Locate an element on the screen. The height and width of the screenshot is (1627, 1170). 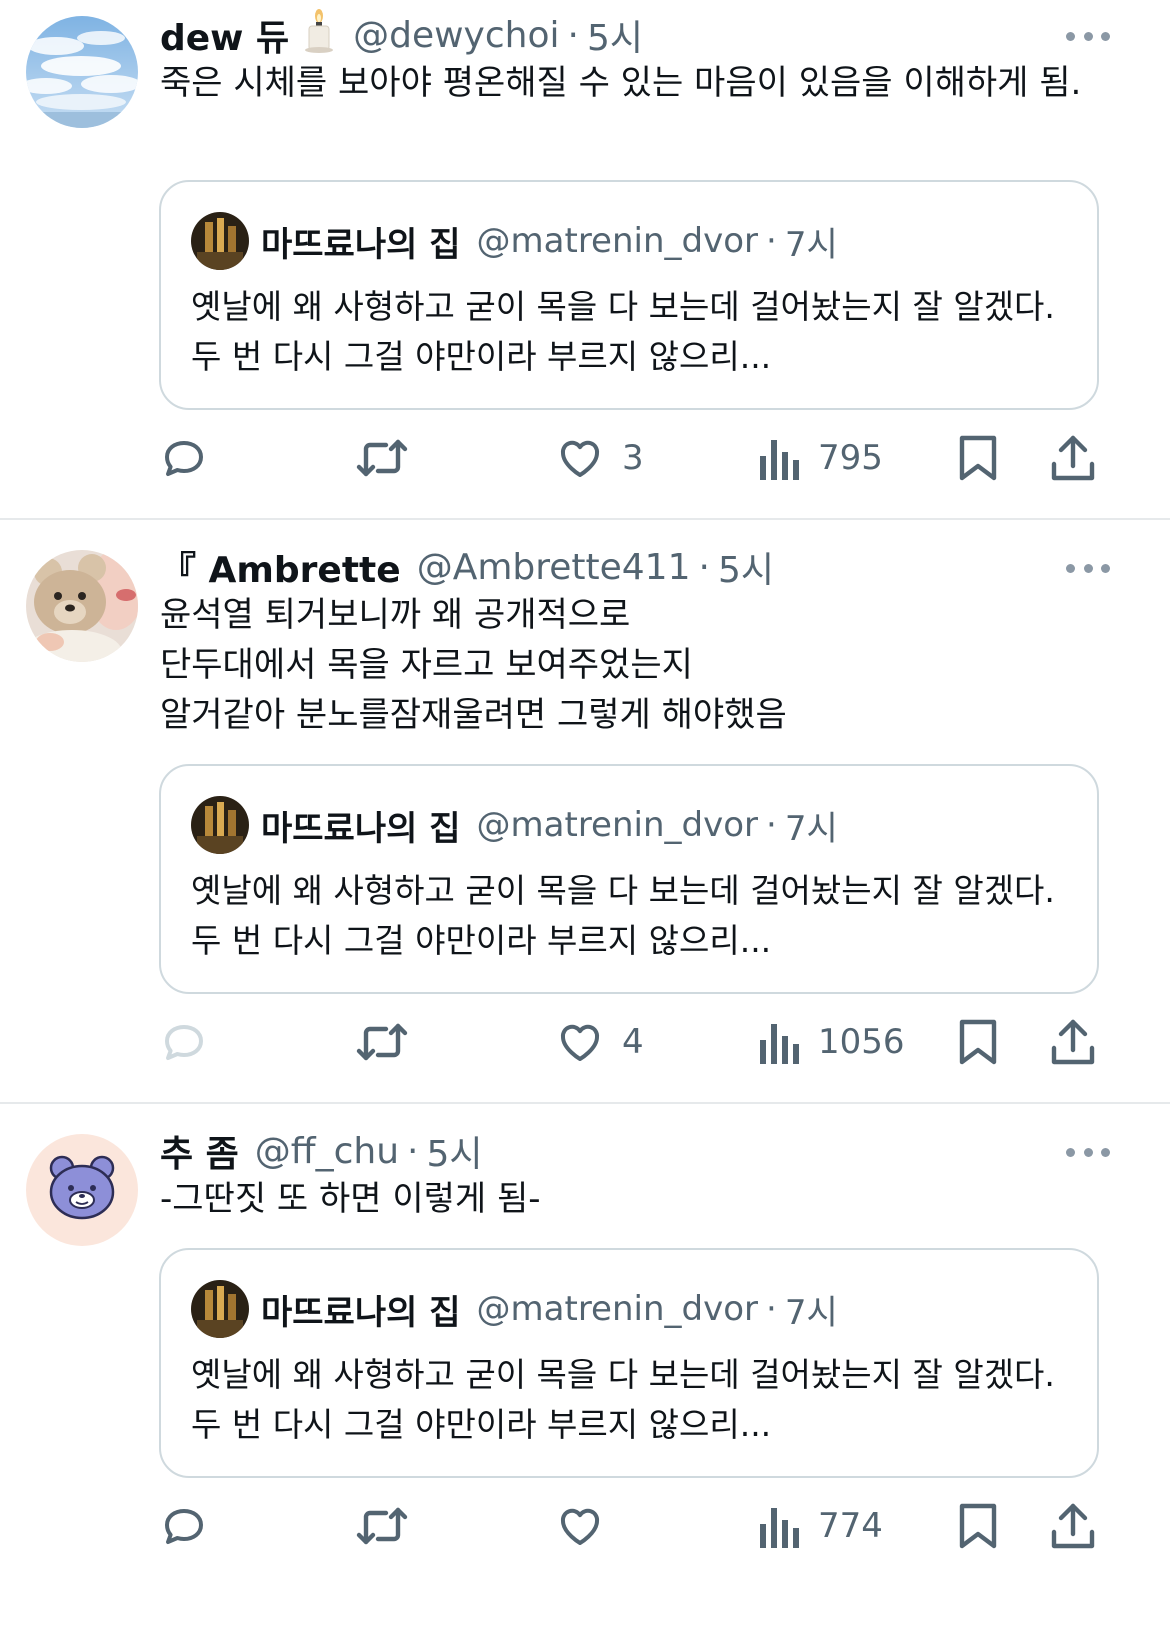
tweet-text: 죽은 시체를 보아야 평온해질 수 있는 마음이 있음을 이해하게 됨. is located at coordinates (621, 83).